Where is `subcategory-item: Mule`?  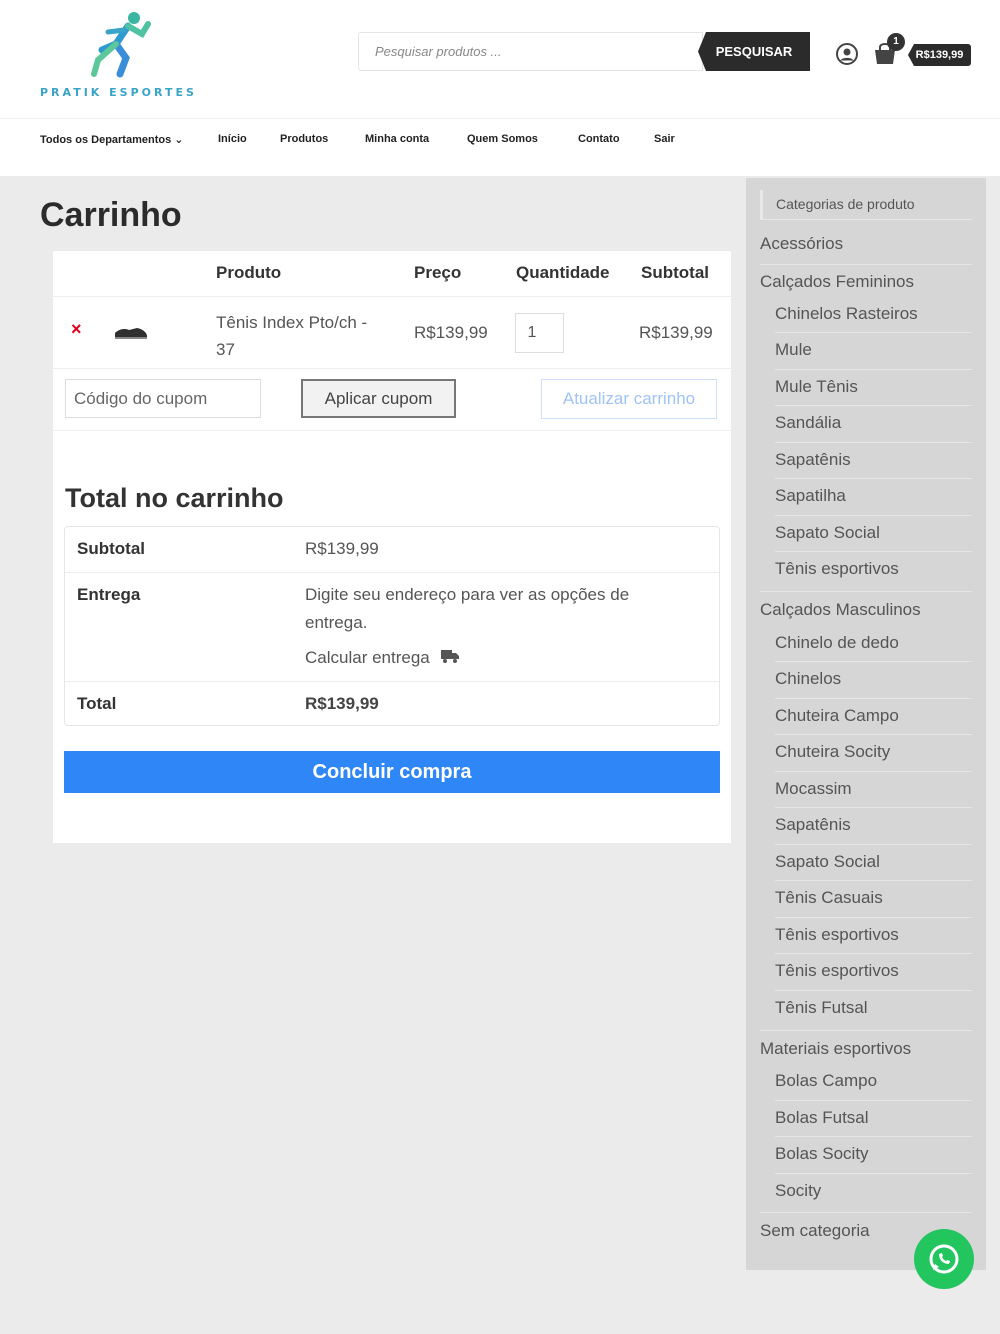
subcategory-item: Mule is located at coordinates (793, 350).